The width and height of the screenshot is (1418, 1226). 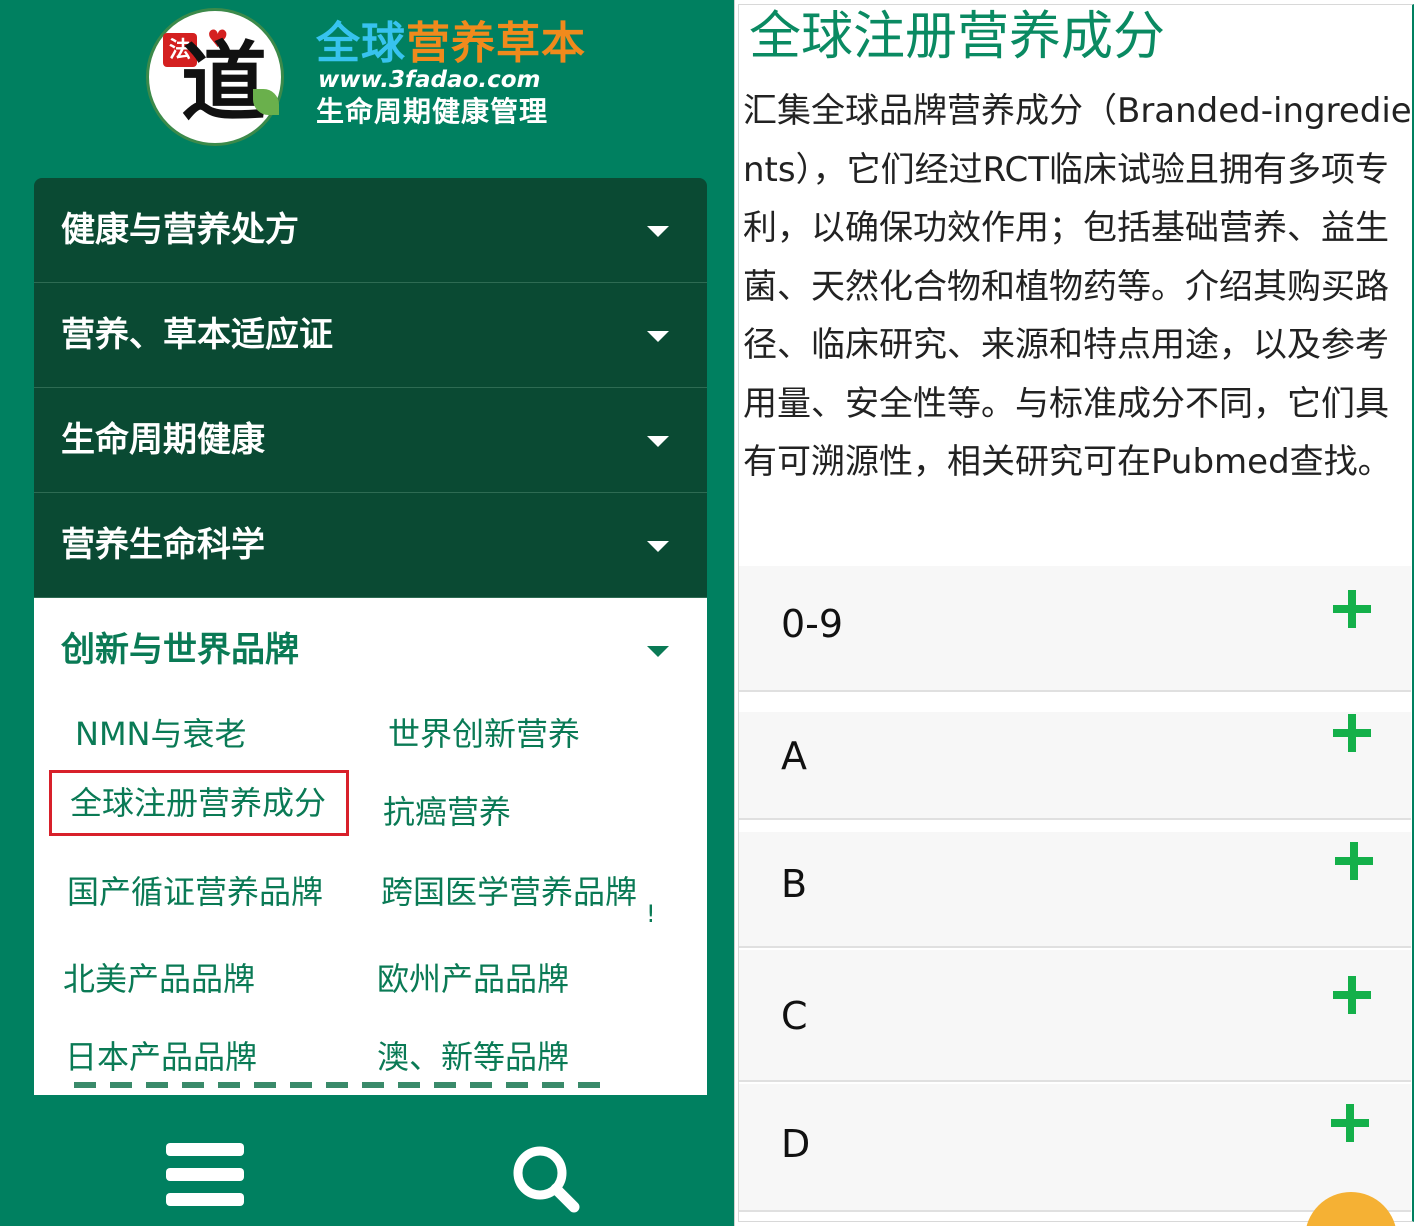 What do you see at coordinates (541, 43) in the screenshot?
I see `logo-title-part3: 草本` at bounding box center [541, 43].